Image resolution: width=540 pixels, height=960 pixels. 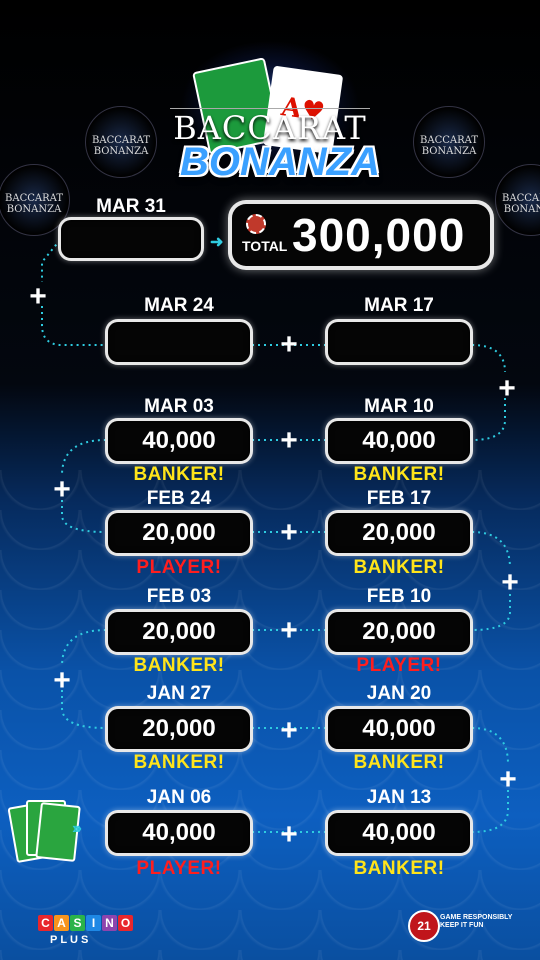 What do you see at coordinates (125, 923) in the screenshot?
I see `casino-letter: O` at bounding box center [125, 923].